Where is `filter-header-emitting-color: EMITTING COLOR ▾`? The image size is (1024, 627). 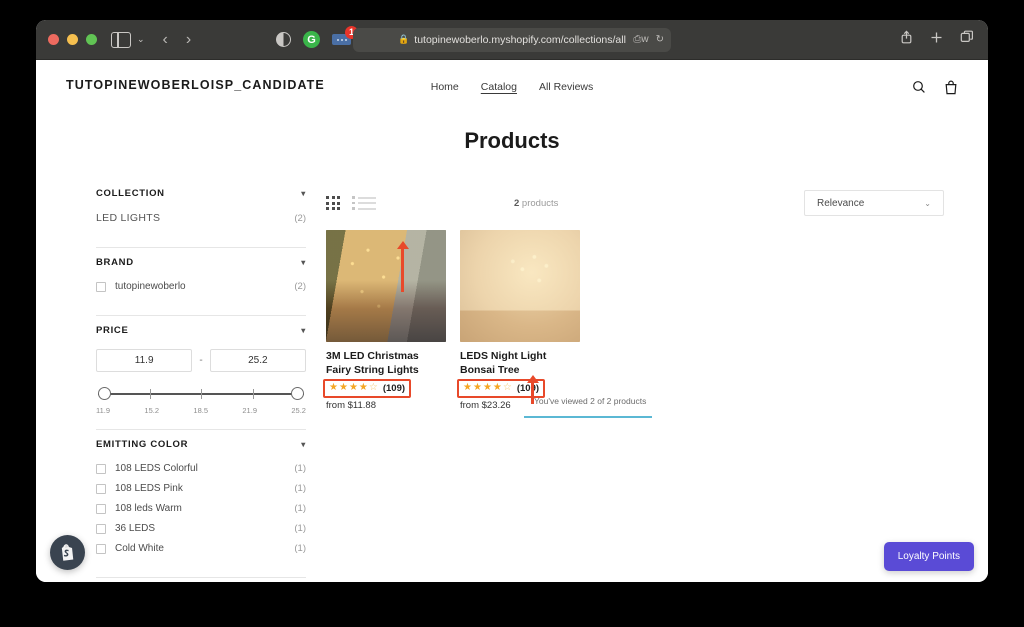 filter-header-emitting-color: EMITTING COLOR ▾ is located at coordinates (201, 444).